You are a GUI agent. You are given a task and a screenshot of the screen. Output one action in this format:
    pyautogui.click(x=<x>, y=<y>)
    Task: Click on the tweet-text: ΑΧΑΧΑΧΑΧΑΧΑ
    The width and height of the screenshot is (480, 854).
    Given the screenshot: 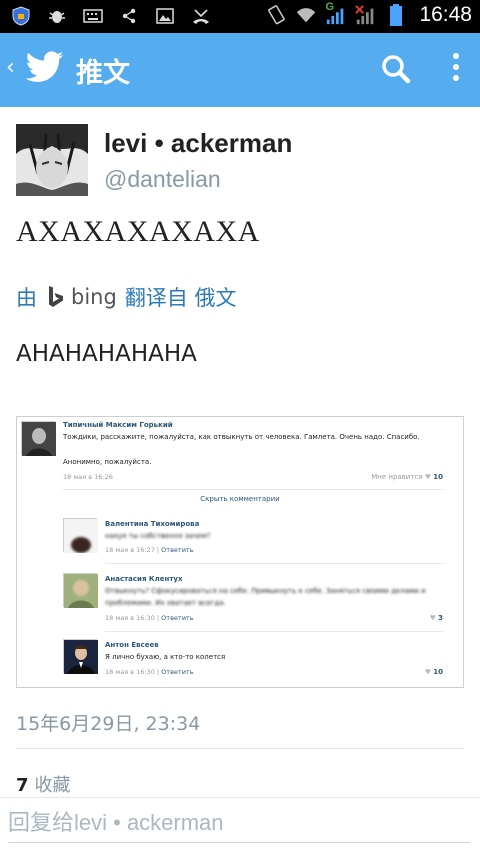 What is the action you would take?
    pyautogui.click(x=138, y=231)
    